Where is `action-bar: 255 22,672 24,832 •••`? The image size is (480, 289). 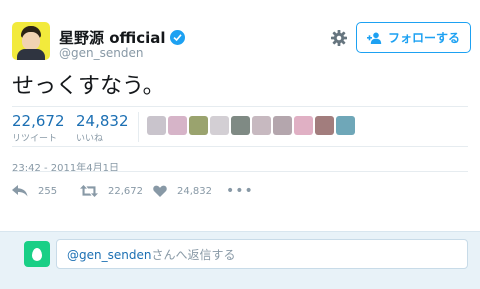 action-bar: 255 22,672 24,832 ••• is located at coordinates (133, 191).